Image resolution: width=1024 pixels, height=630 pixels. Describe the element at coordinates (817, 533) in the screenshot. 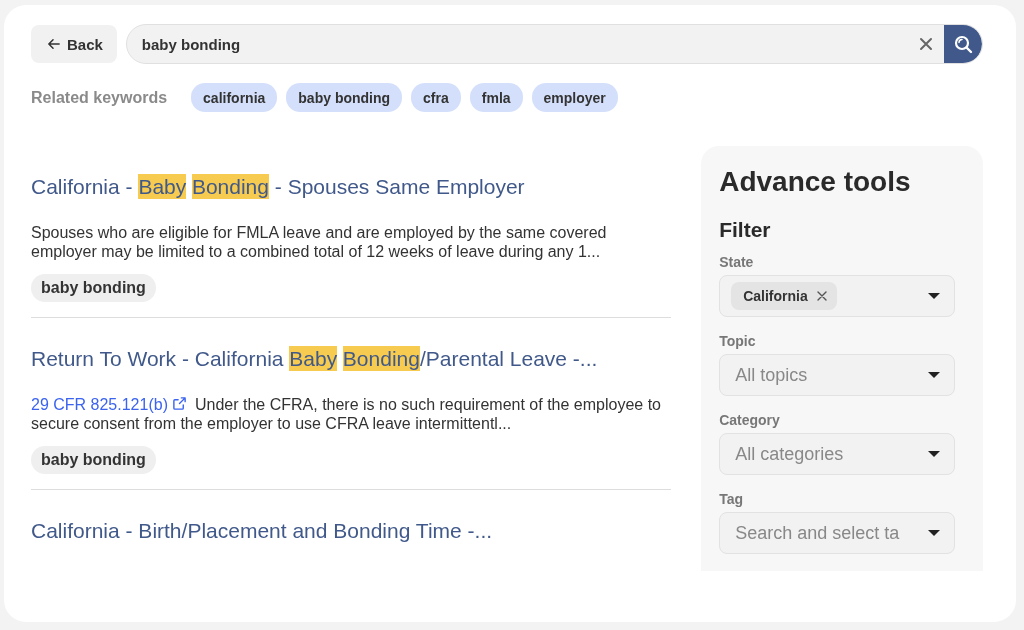

I see `dropdown-placeholder: Search and select ta` at that location.